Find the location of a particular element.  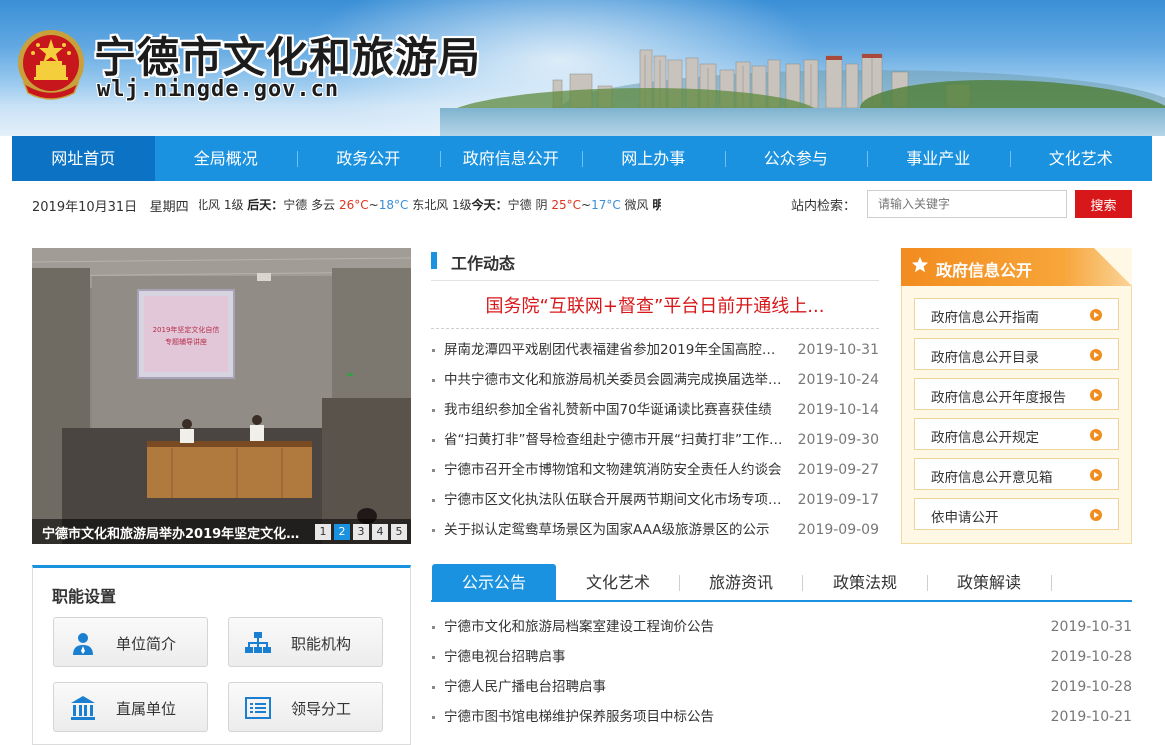

news-title: 屏南龙潭四平戏剧团代表福建省参加2019年全国高腔戏曲展演 is located at coordinates (614, 350).